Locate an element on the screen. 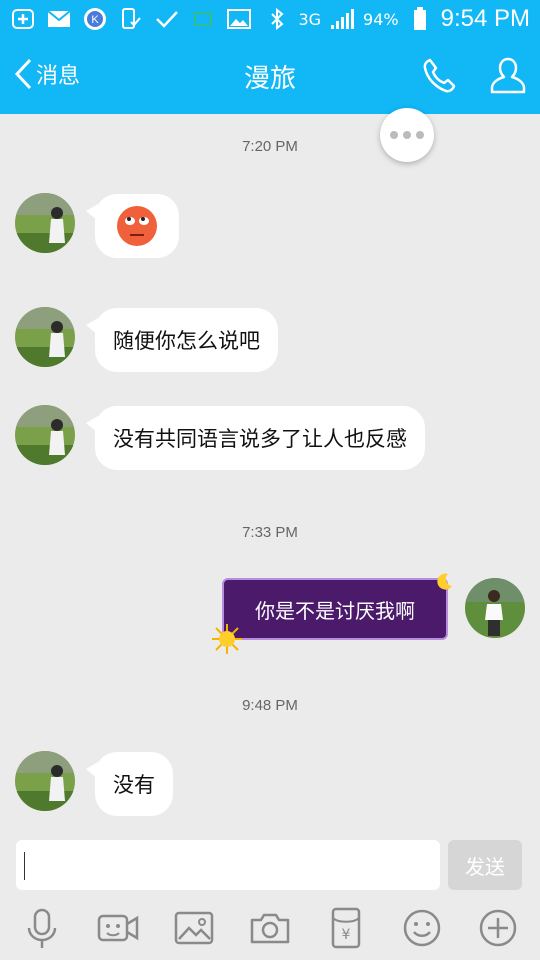  camera-icon is located at coordinates (270, 928).